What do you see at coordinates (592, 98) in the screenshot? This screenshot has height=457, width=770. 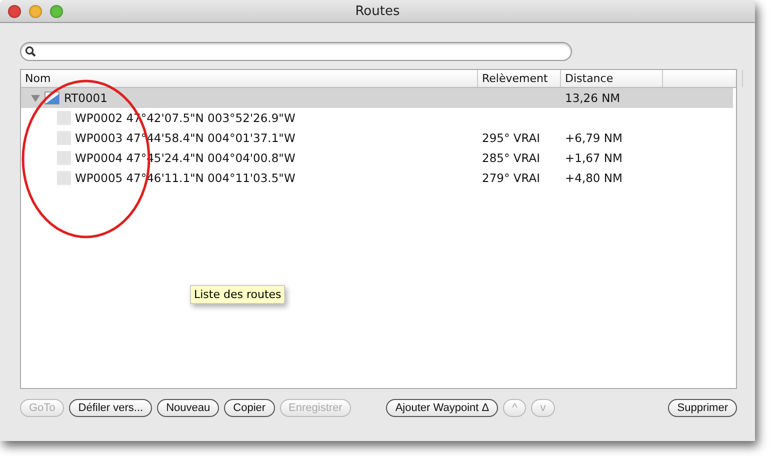 I see `distance-cell-text: 13,26 NM` at bounding box center [592, 98].